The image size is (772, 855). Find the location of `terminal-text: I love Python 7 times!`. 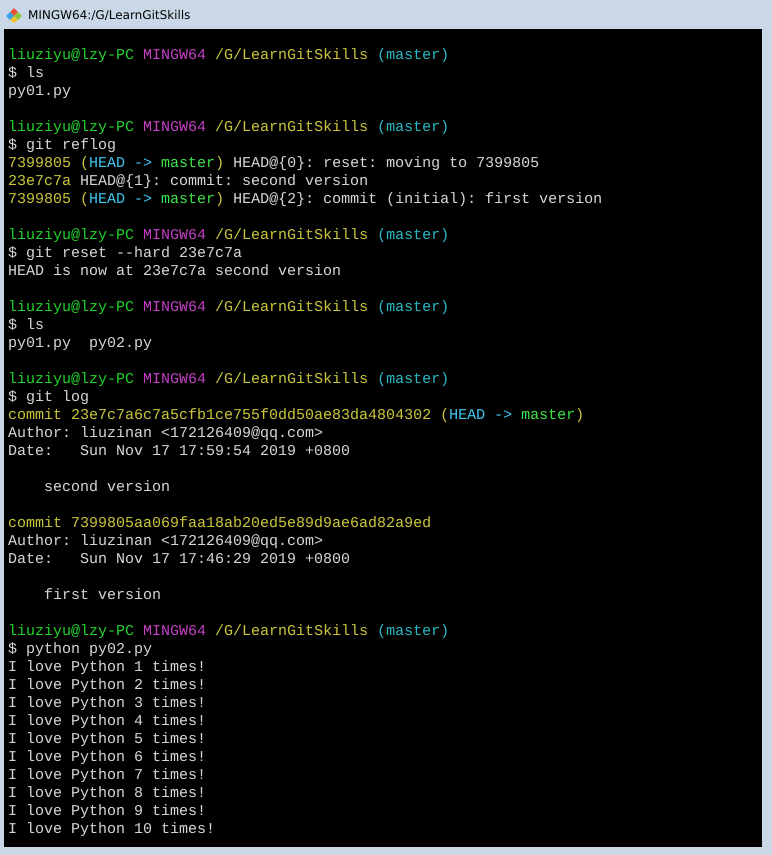

terminal-text: I love Python 7 times! is located at coordinates (107, 775).